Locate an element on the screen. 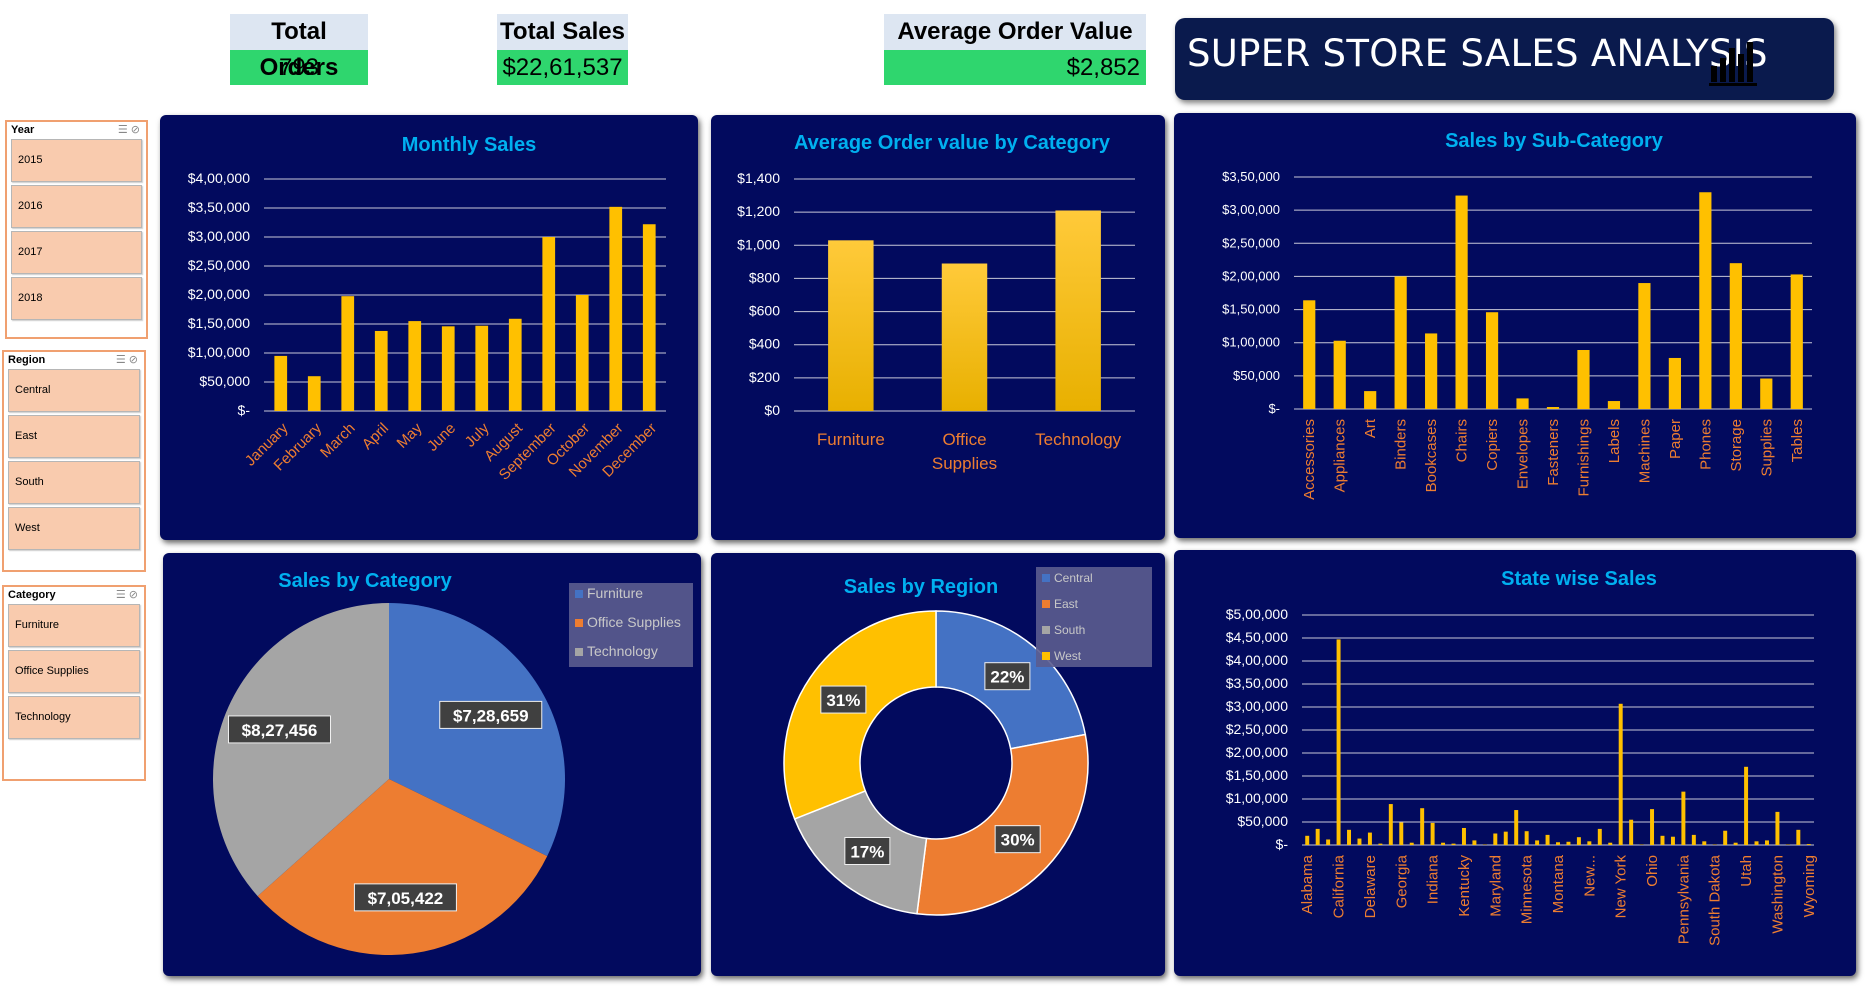  chart-title: Sales by Region is located at coordinates (921, 587).